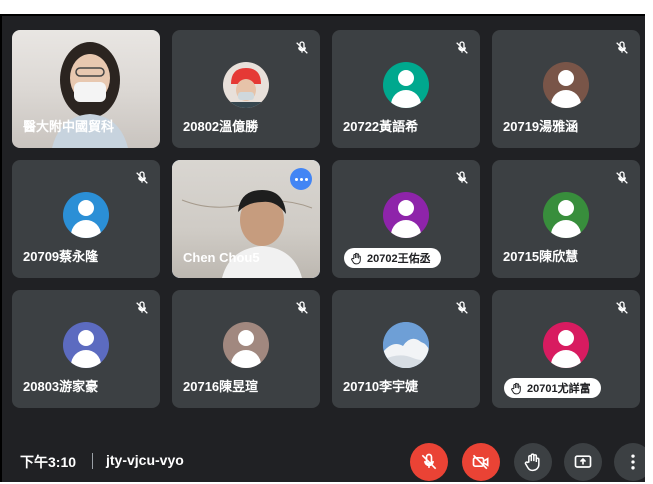 The image size is (653, 484). I want to click on participant-name: 20701尤詳富, so click(559, 389).